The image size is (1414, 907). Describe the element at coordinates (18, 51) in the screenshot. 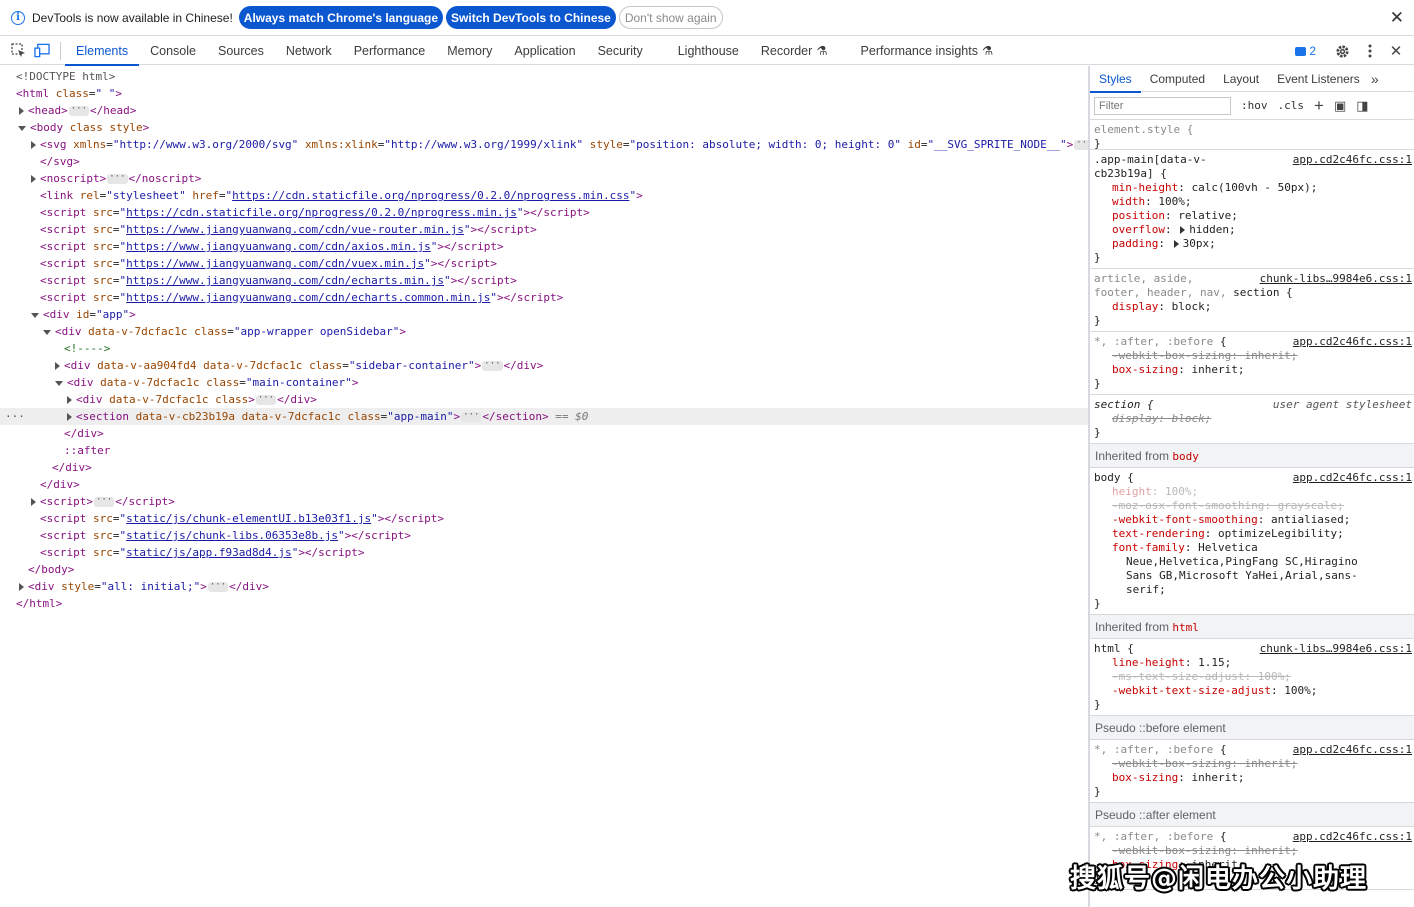

I see `inspect-element-icon` at that location.